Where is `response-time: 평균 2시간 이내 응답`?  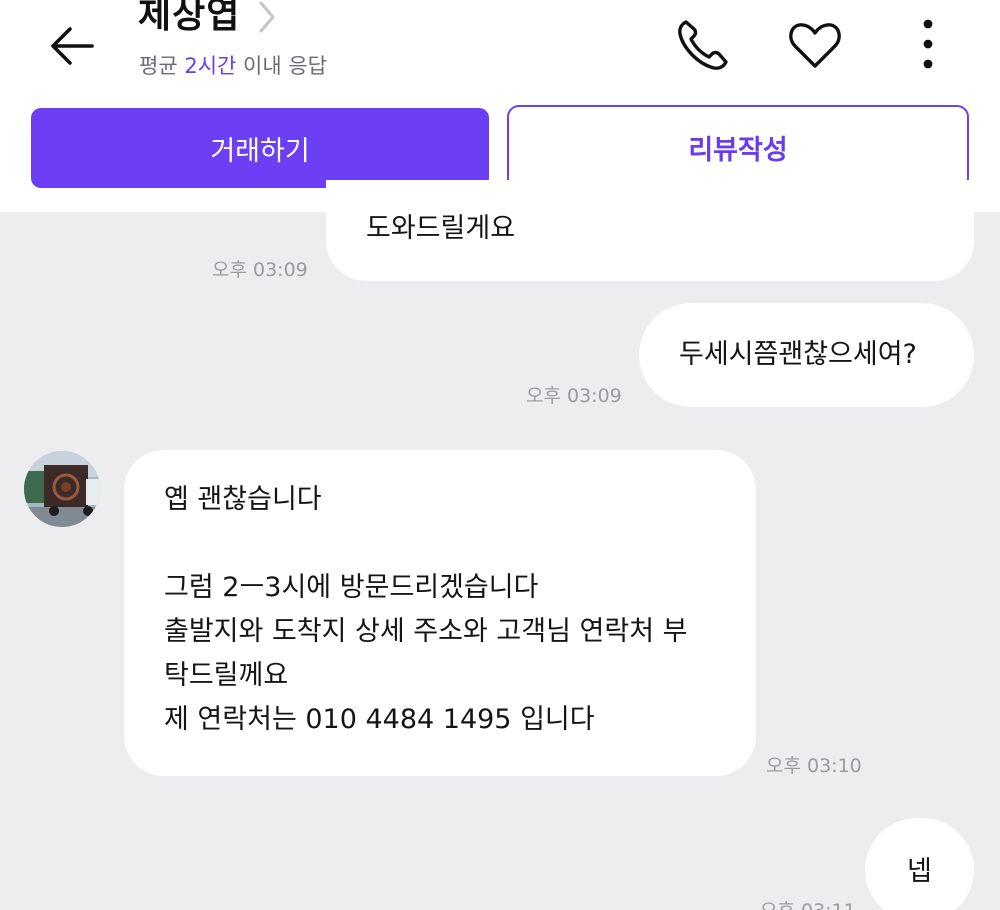 response-time: 평균 2시간 이내 응답 is located at coordinates (233, 65).